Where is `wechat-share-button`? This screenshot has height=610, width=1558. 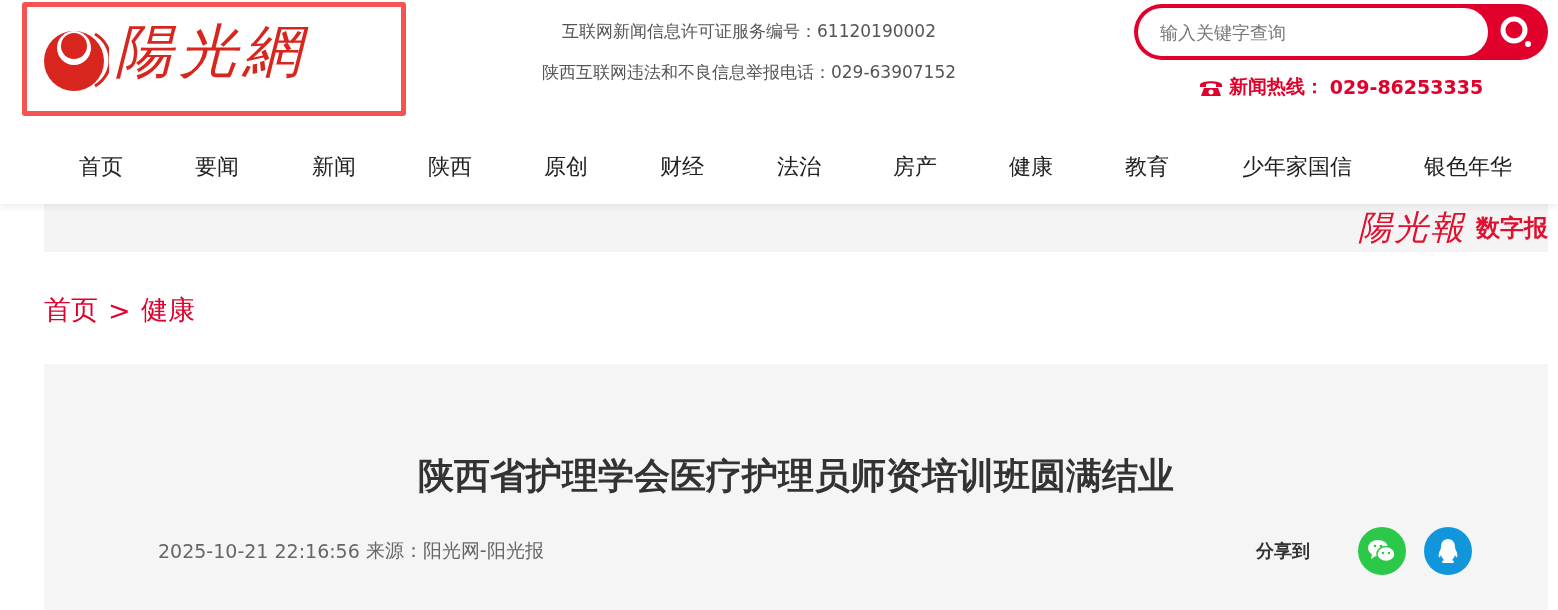 wechat-share-button is located at coordinates (1382, 551).